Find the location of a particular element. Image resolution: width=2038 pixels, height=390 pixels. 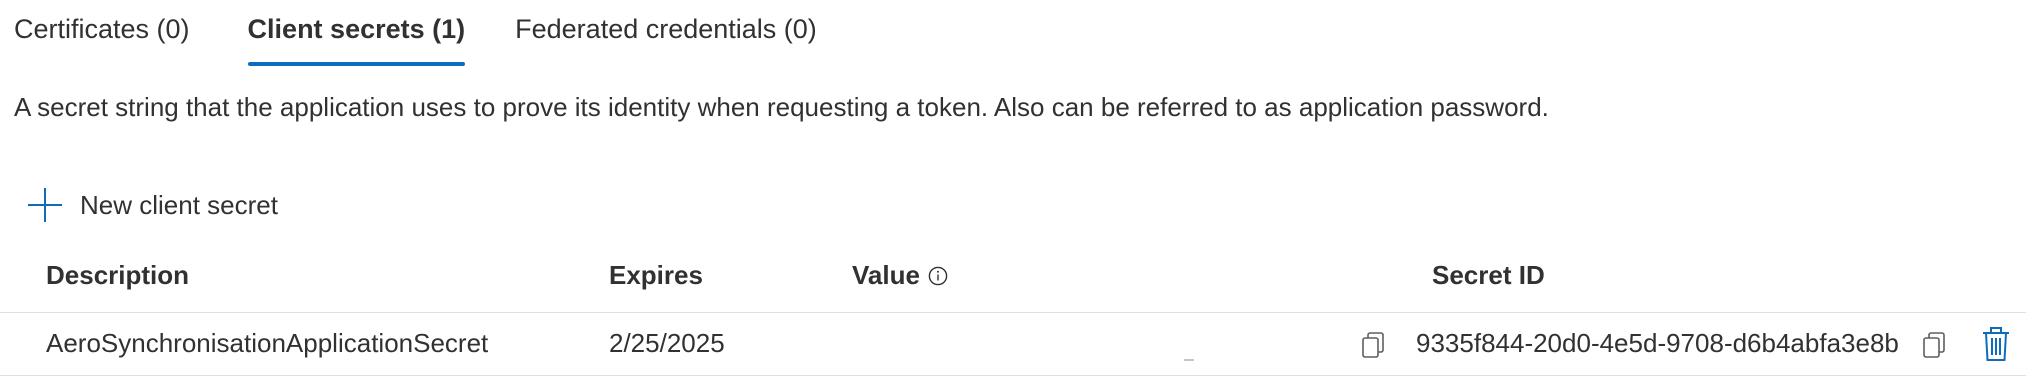

secret-id-value: 9335f844-20d0-4e5d-9708-d6b4abfa3e8b is located at coordinates (1657, 343).